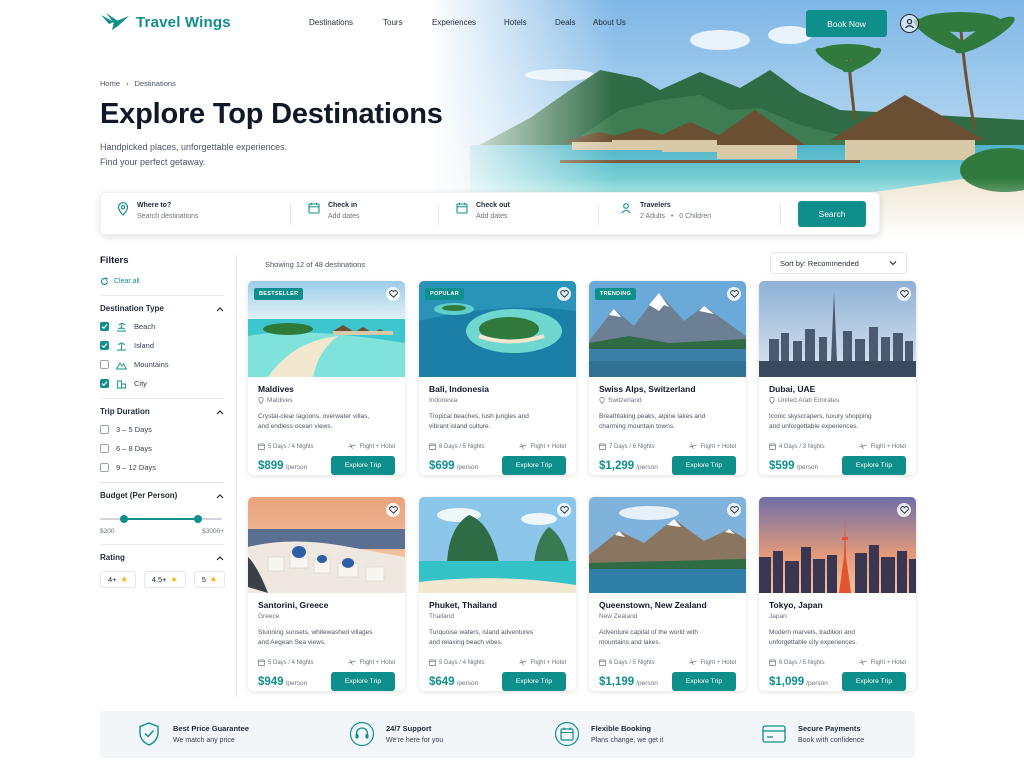  I want to click on nav-deals: Deals, so click(574, 22).